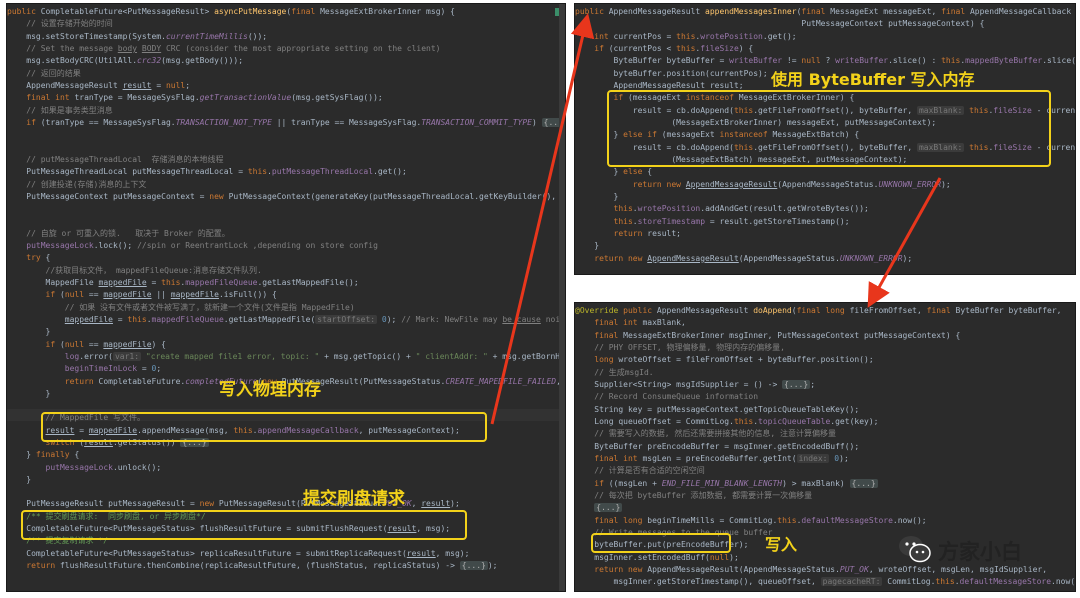 Image resolution: width=1080 pixels, height=598 pixels. I want to click on label-submit-flush-request: 提交刷盘请求, so click(354, 499).